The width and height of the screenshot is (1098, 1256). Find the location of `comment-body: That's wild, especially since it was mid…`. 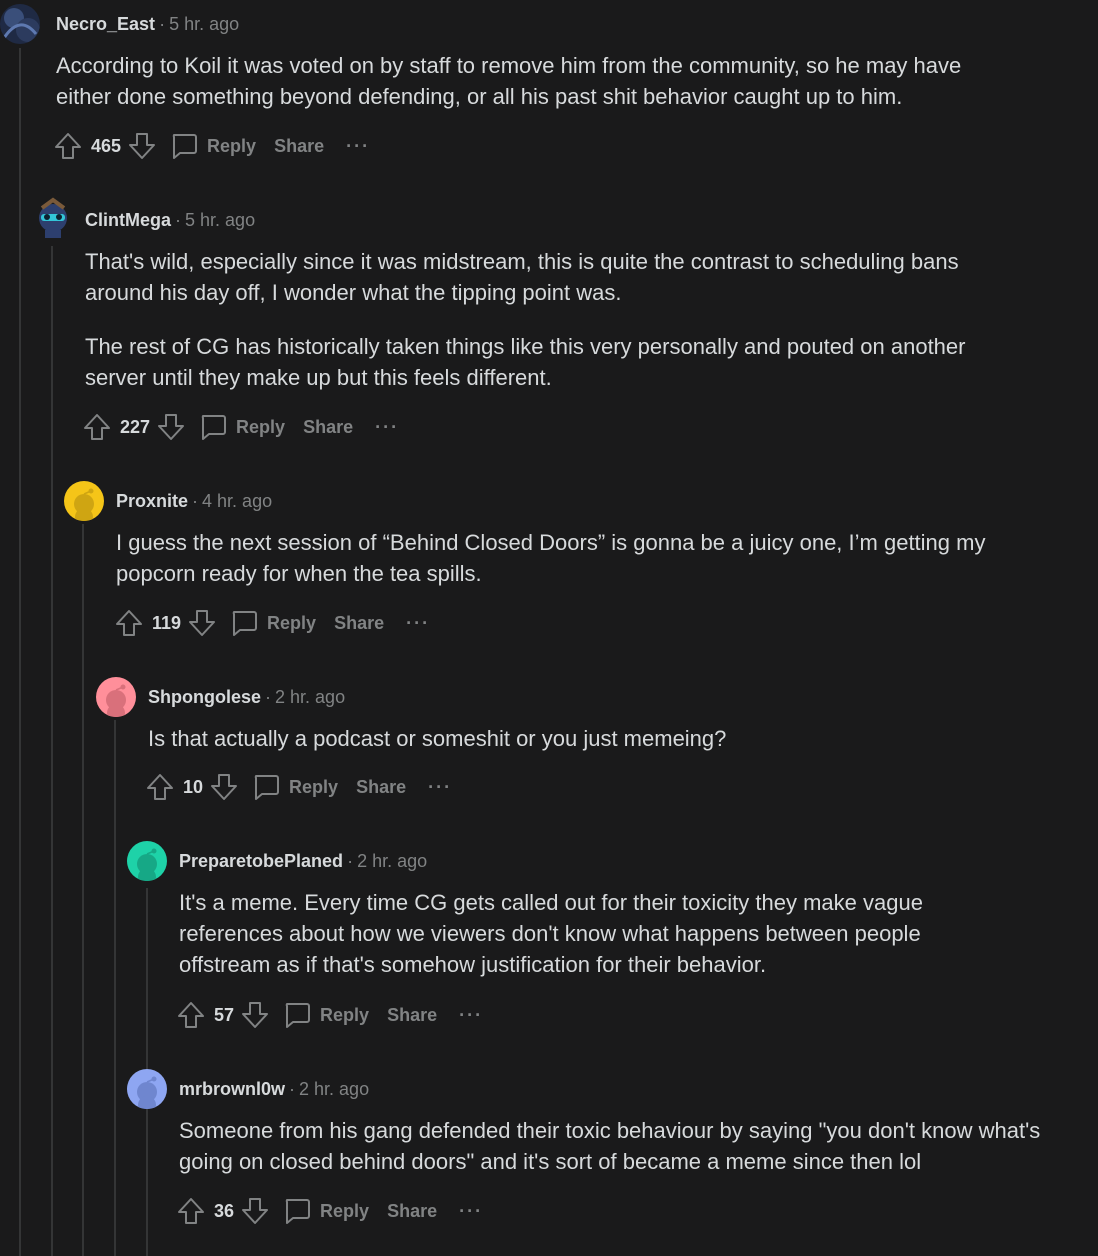

comment-body: That's wild, especially since it was mid… is located at coordinates (555, 319).